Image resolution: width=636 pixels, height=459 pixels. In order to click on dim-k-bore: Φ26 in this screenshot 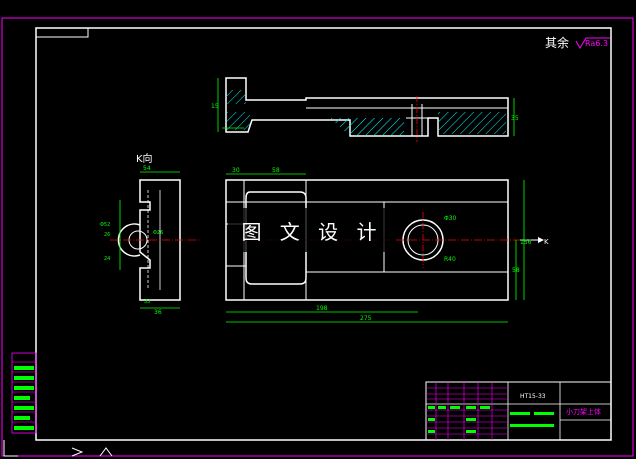, I will do `click(158, 233)`.